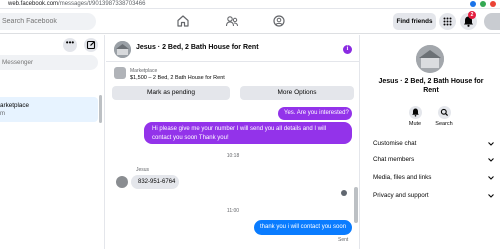 This screenshot has width=500, height=249. Describe the element at coordinates (143, 170) in the screenshot. I see `sender-name: Jesus` at that location.